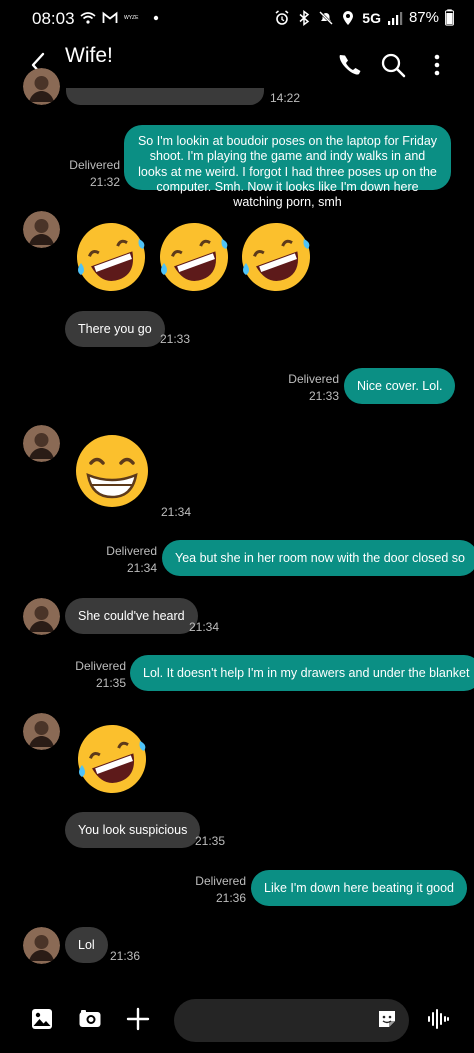 The width and height of the screenshot is (474, 1053). What do you see at coordinates (133, 830) in the screenshot?
I see `message-bubble-incoming: You look suspicious` at bounding box center [133, 830].